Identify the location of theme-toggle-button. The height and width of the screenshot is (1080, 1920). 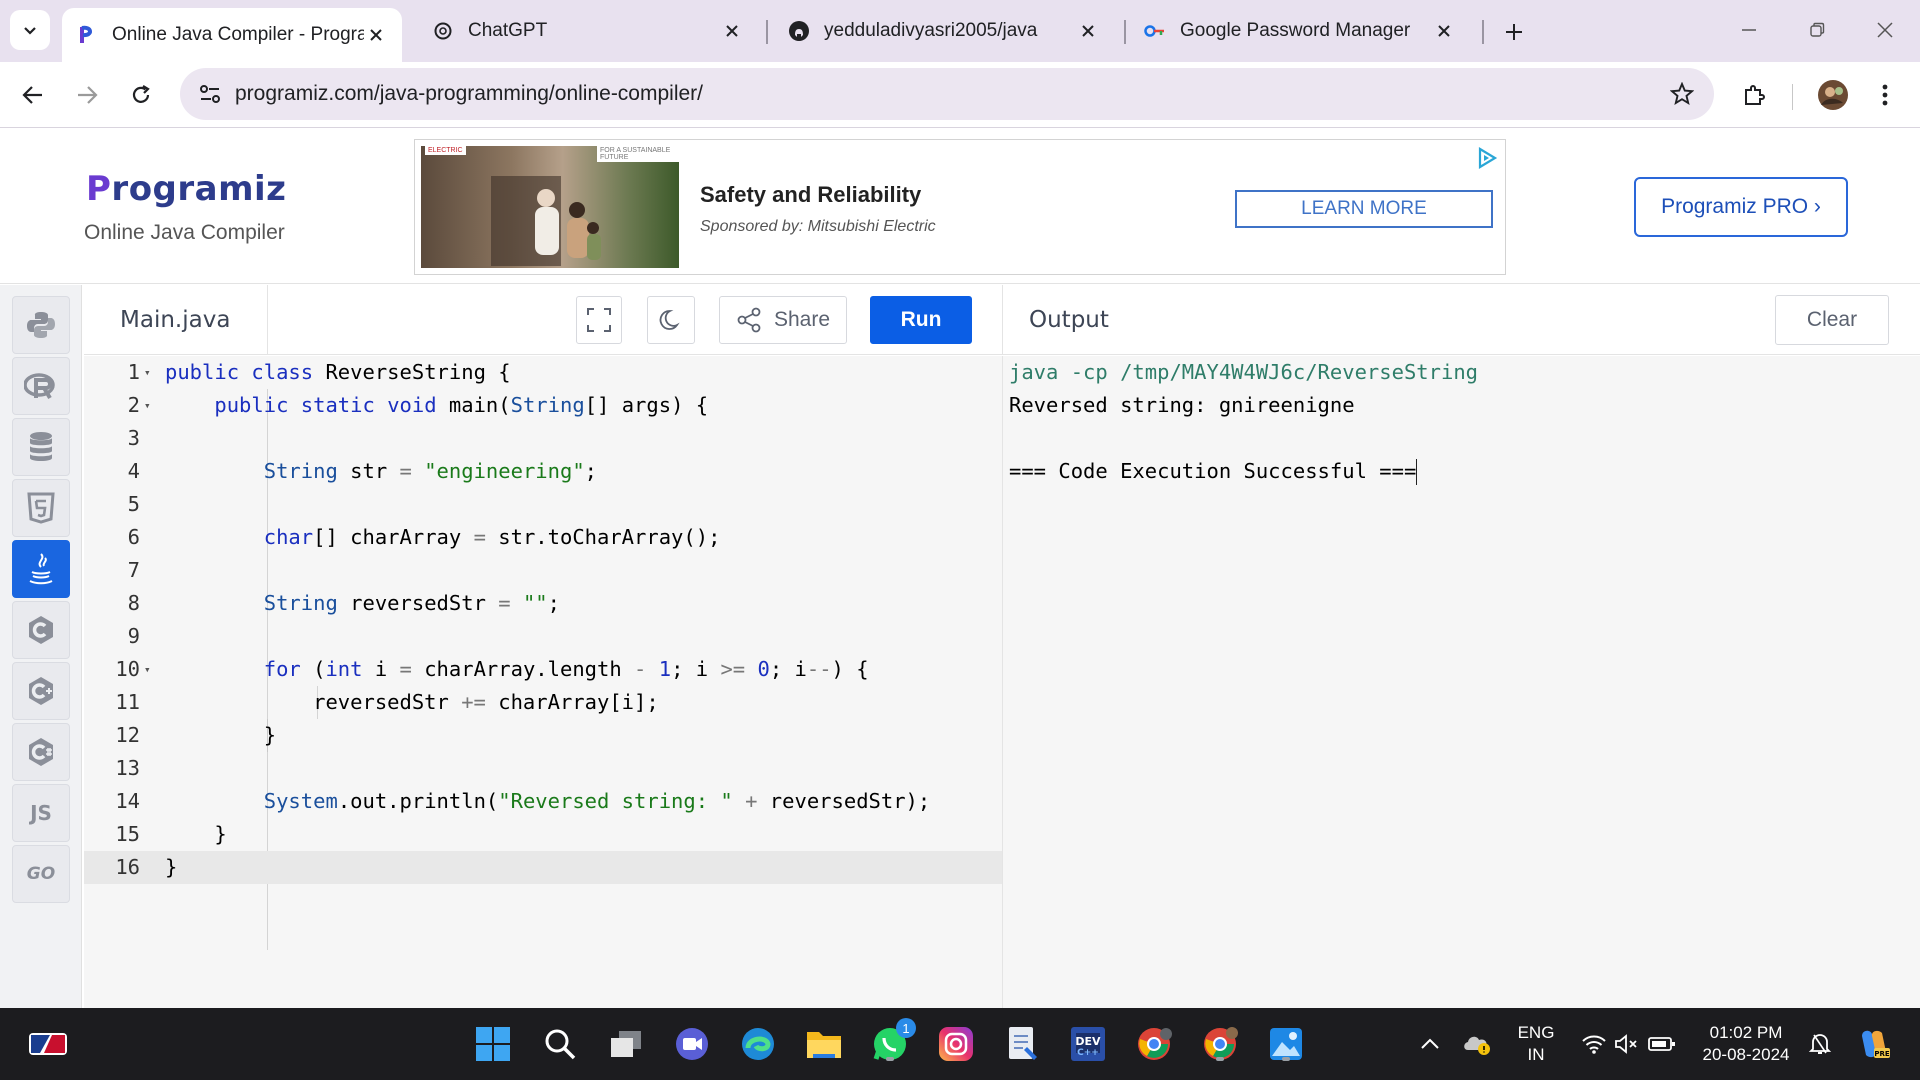
(671, 320).